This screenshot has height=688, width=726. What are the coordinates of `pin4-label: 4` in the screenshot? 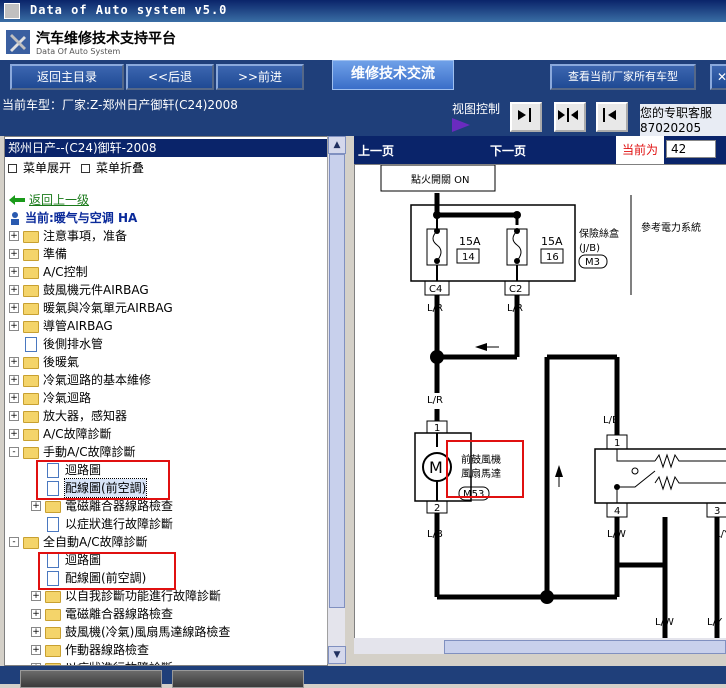 It's located at (617, 511).